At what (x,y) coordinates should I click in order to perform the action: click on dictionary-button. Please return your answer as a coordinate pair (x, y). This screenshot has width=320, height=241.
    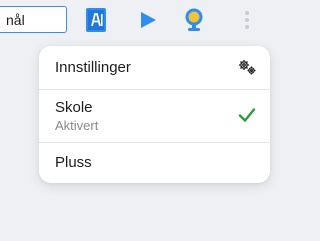
    Looking at the image, I should click on (96, 20).